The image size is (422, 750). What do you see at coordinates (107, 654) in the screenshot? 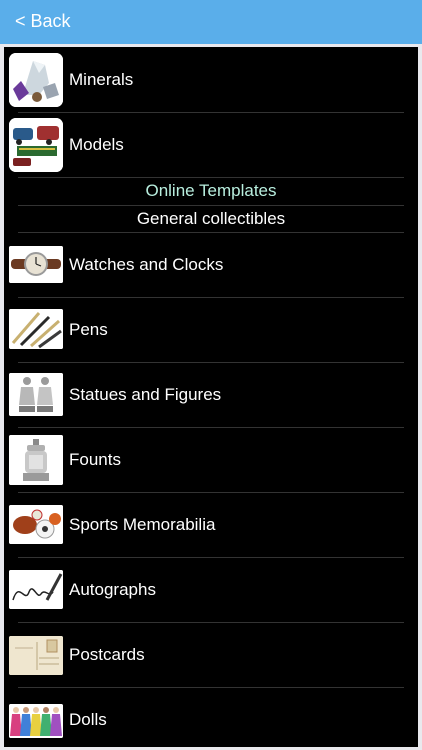
I see `list-item-label: Postcards` at bounding box center [107, 654].